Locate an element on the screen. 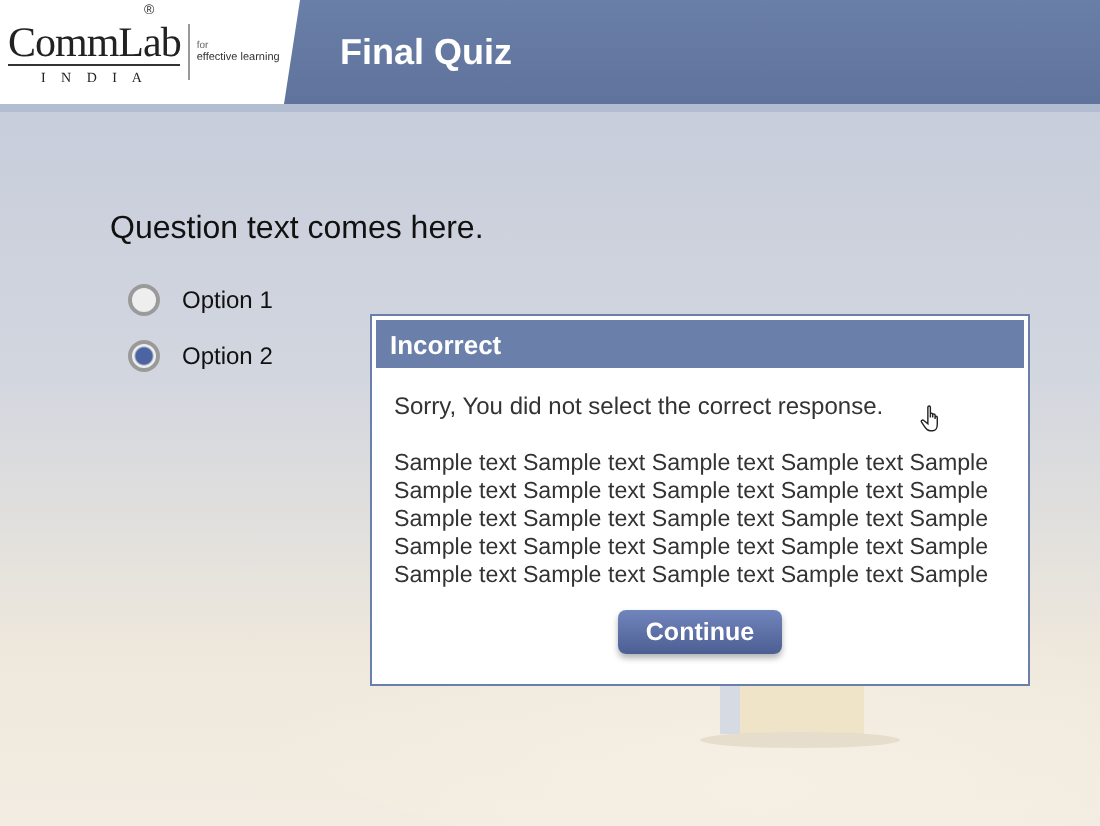 The width and height of the screenshot is (1100, 826). feedback-message: Sorry, You did not select the correct response. is located at coordinates (639, 406).